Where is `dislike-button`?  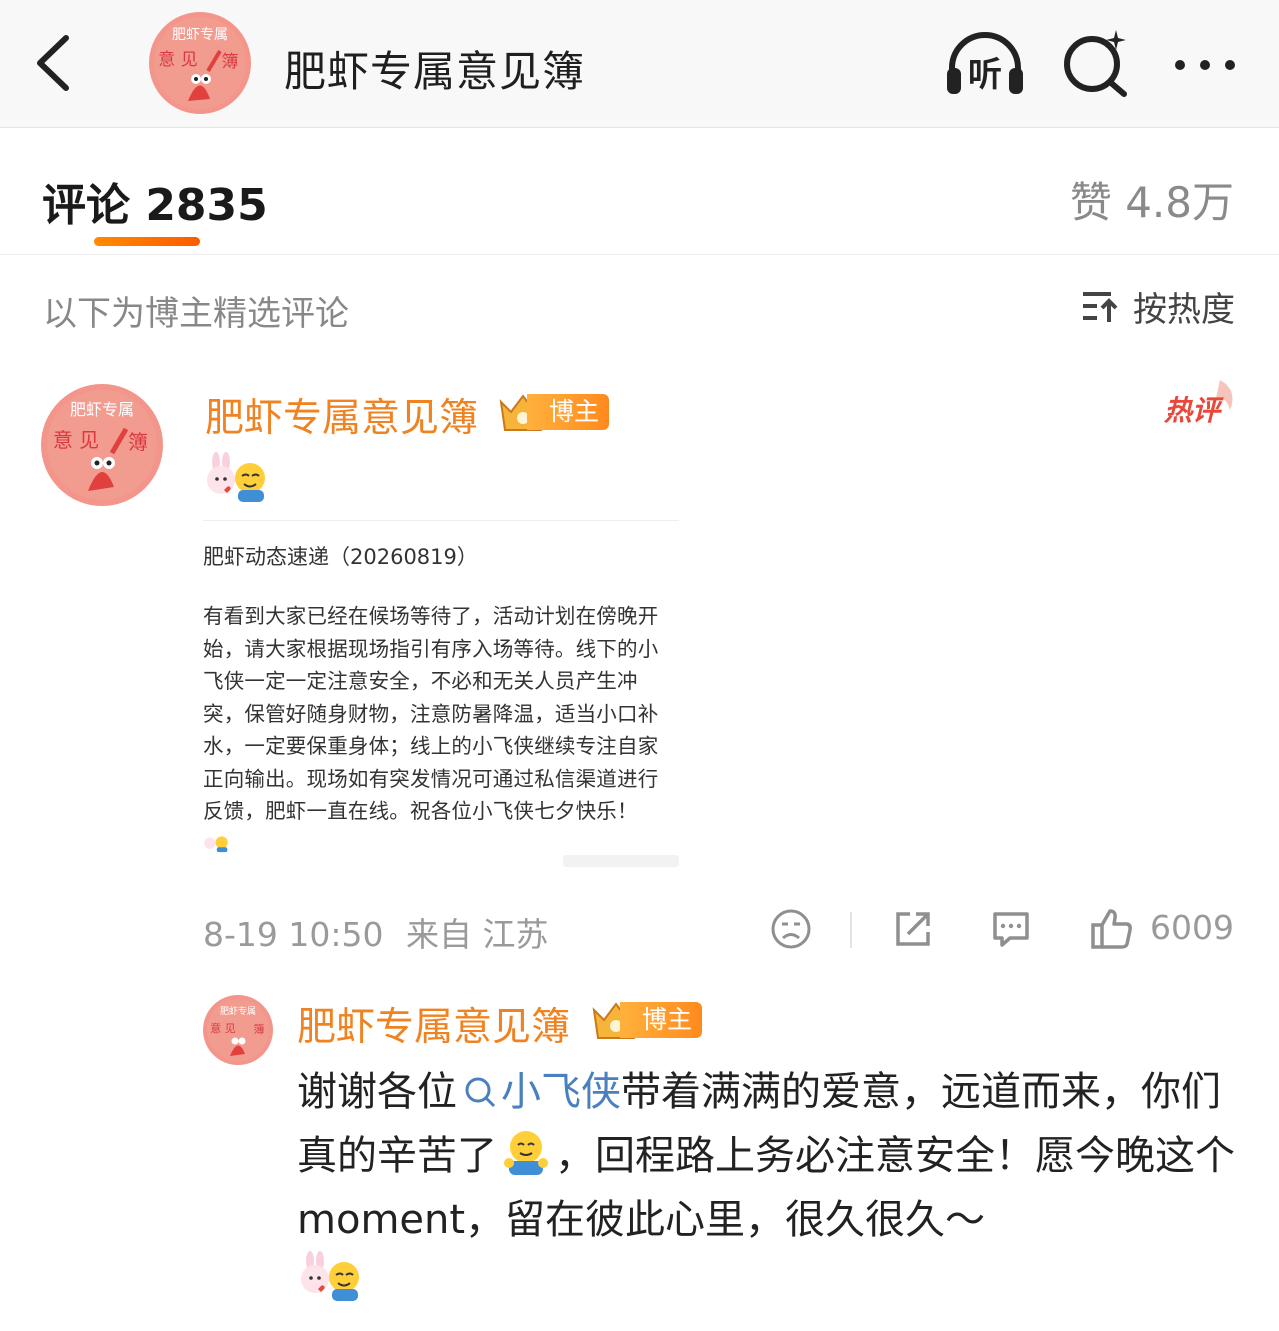
dislike-button is located at coordinates (791, 931).